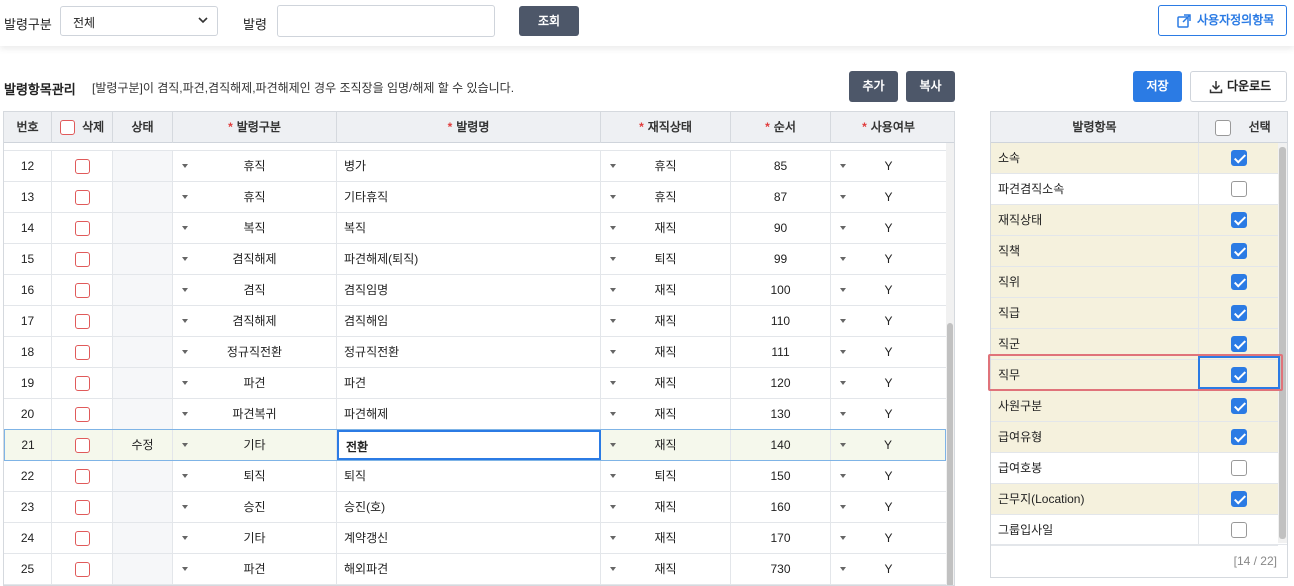 The image size is (1294, 586). What do you see at coordinates (1282, 343) in the screenshot?
I see `items-scrollbar` at bounding box center [1282, 343].